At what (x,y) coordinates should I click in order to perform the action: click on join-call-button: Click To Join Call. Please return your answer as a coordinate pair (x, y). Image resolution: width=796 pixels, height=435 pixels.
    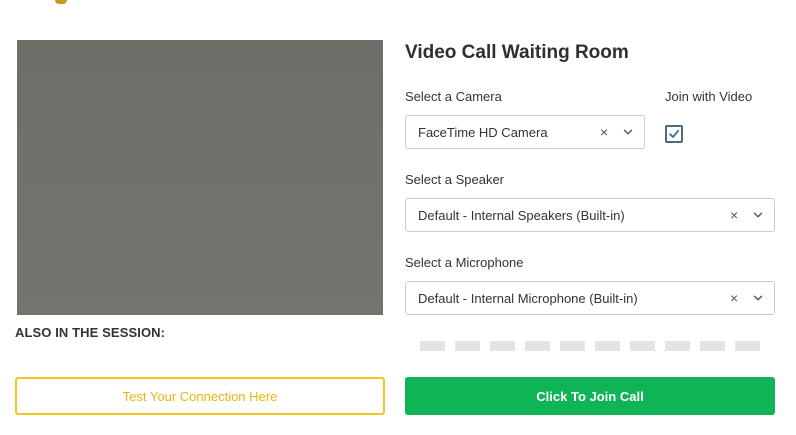
    Looking at the image, I should click on (590, 396).